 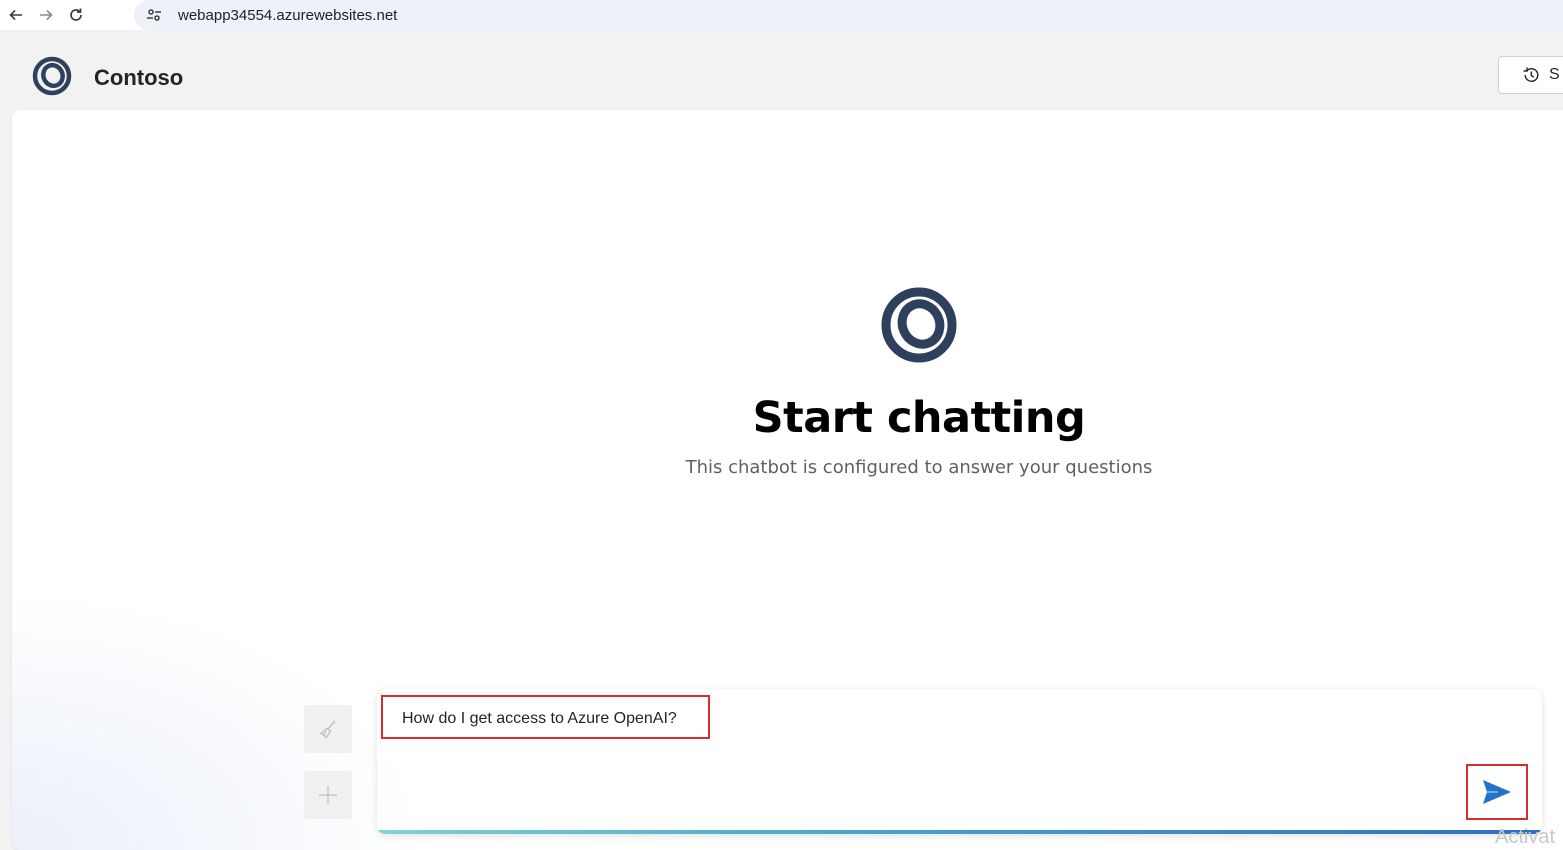 I want to click on question-input-box: How do I get access to Azure OpenAI?, so click(x=959, y=761).